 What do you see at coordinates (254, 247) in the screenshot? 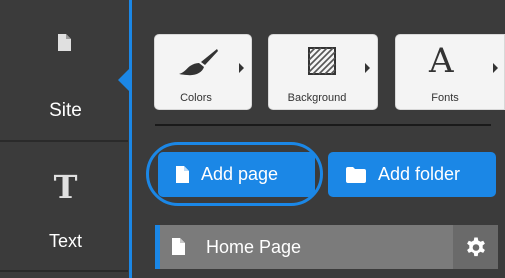
I see `page-name: Home Page` at bounding box center [254, 247].